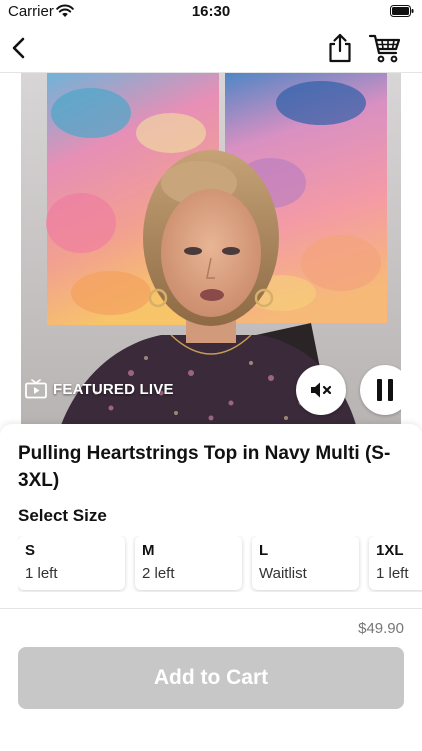 This screenshot has width=422, height=751. I want to click on size-availability: 2 left, so click(158, 573).